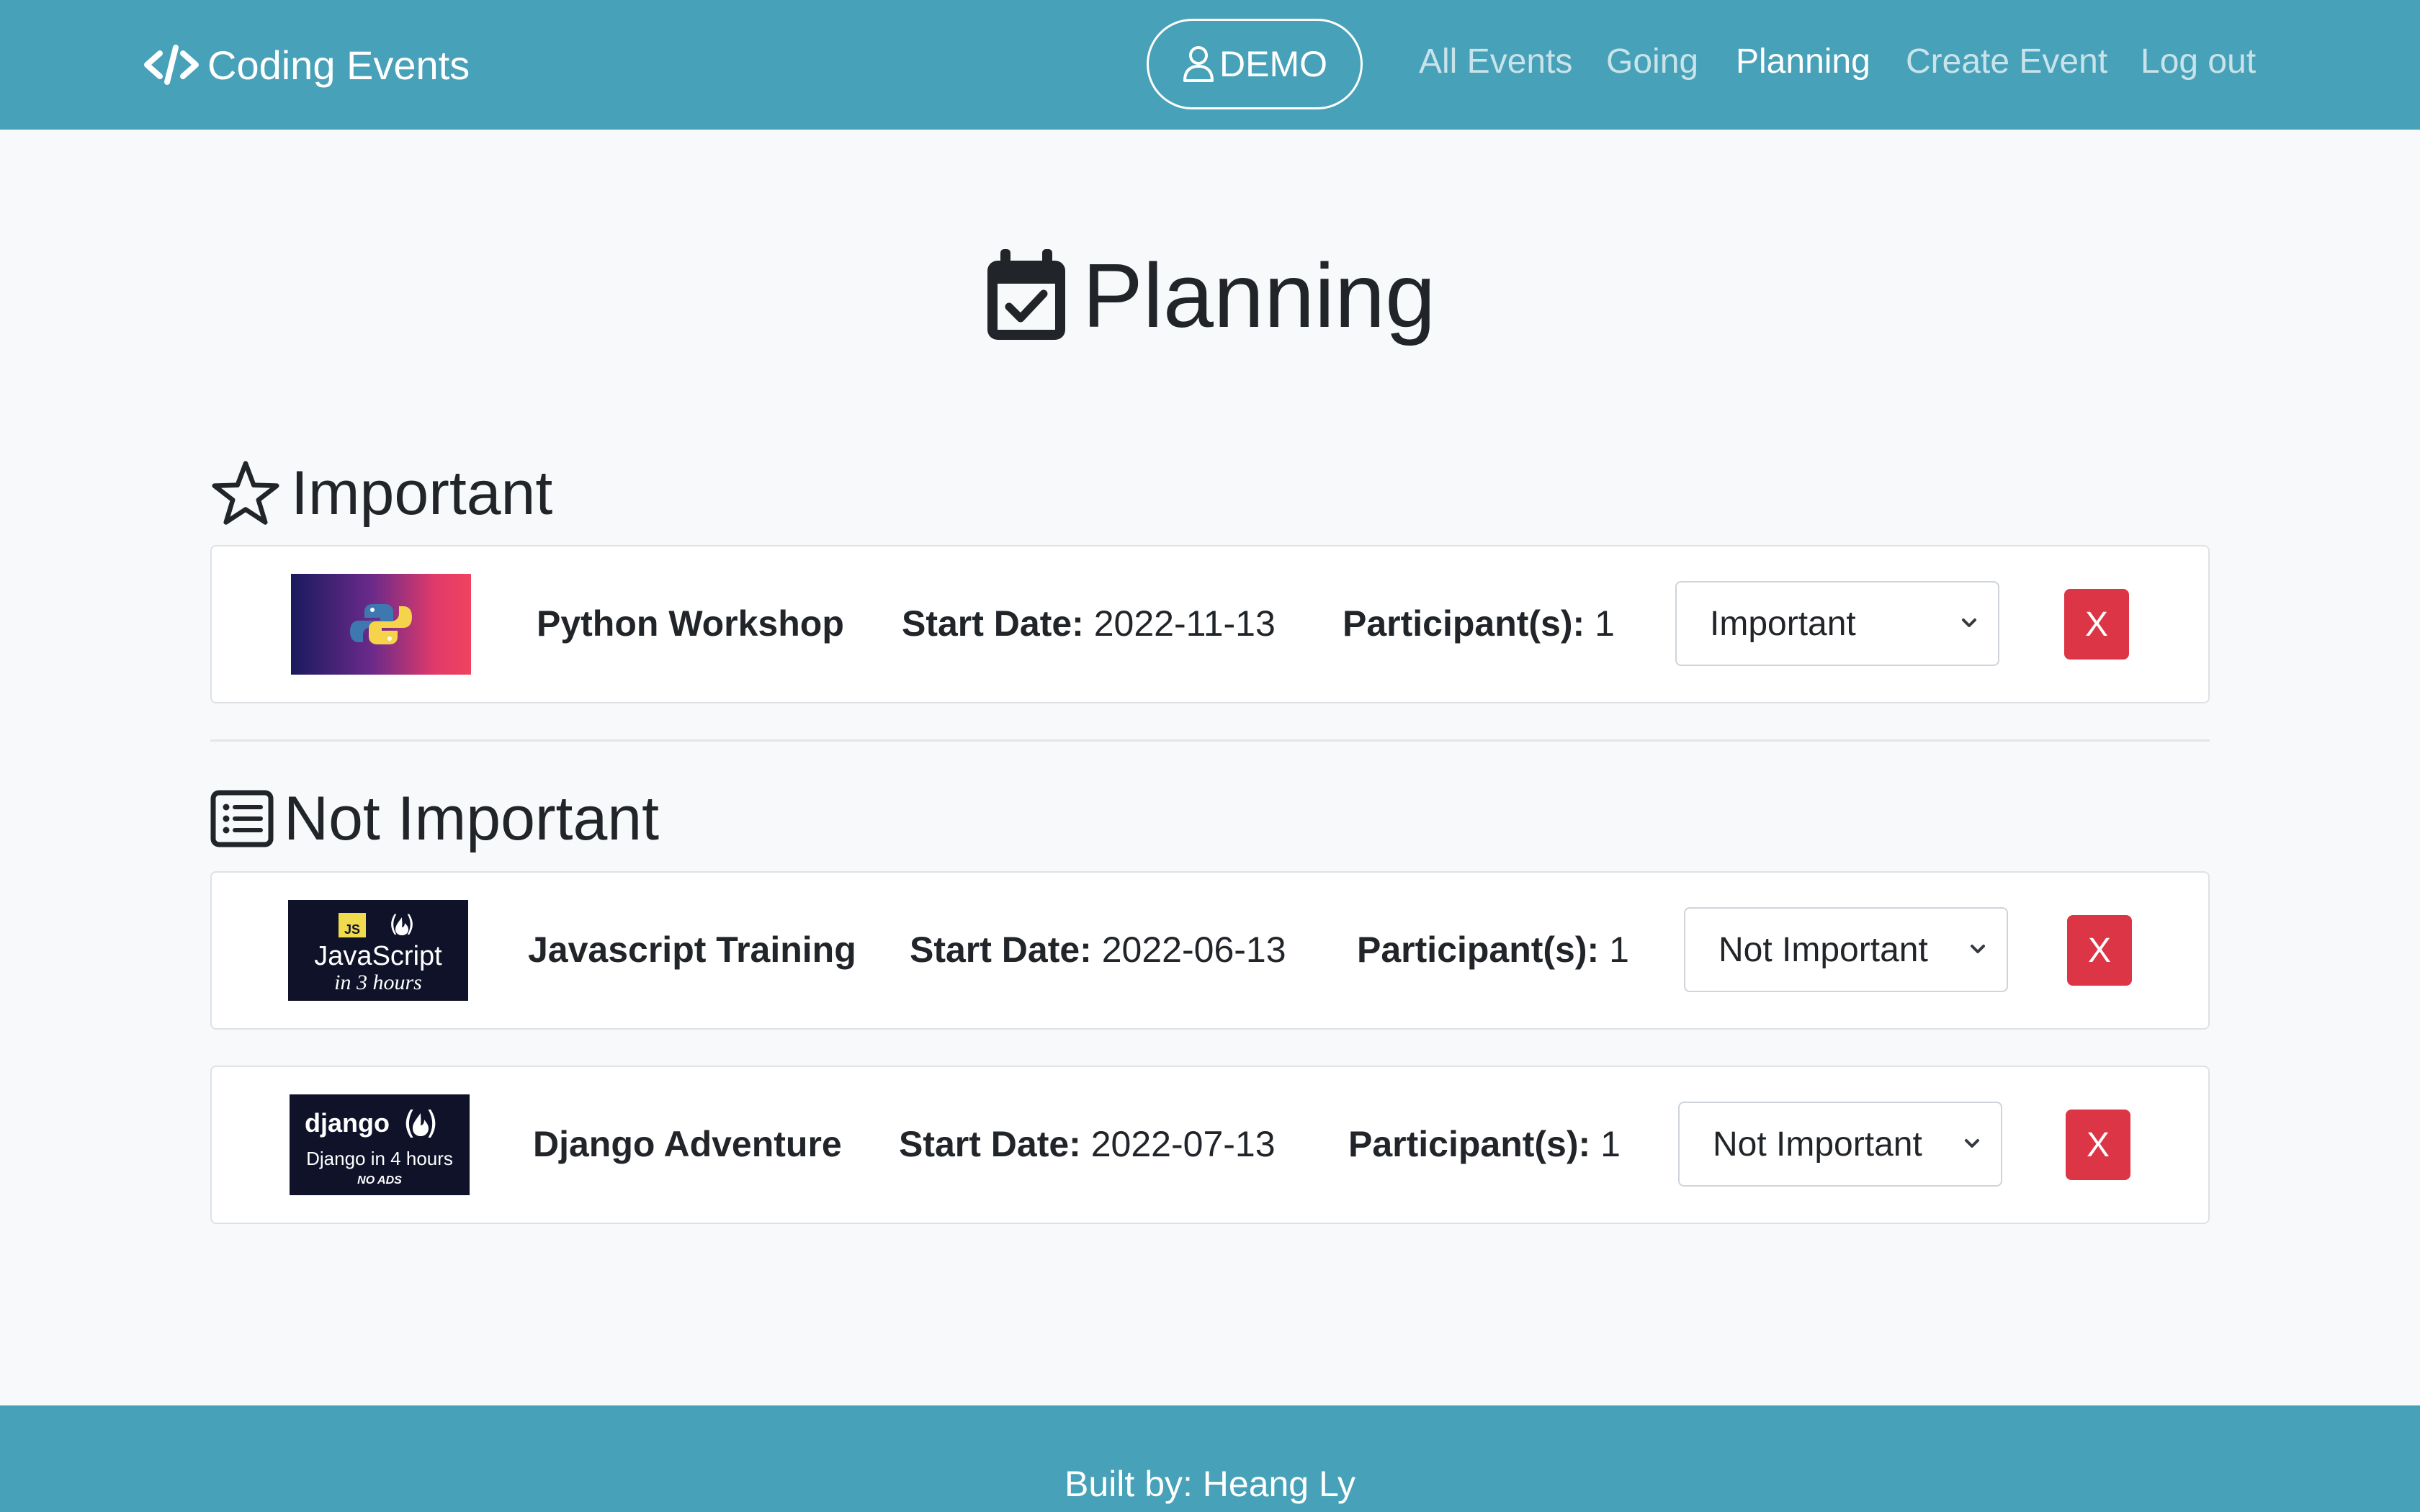 Image resolution: width=2420 pixels, height=1512 pixels. Describe the element at coordinates (471, 818) in the screenshot. I see `section-title: Not Important` at that location.